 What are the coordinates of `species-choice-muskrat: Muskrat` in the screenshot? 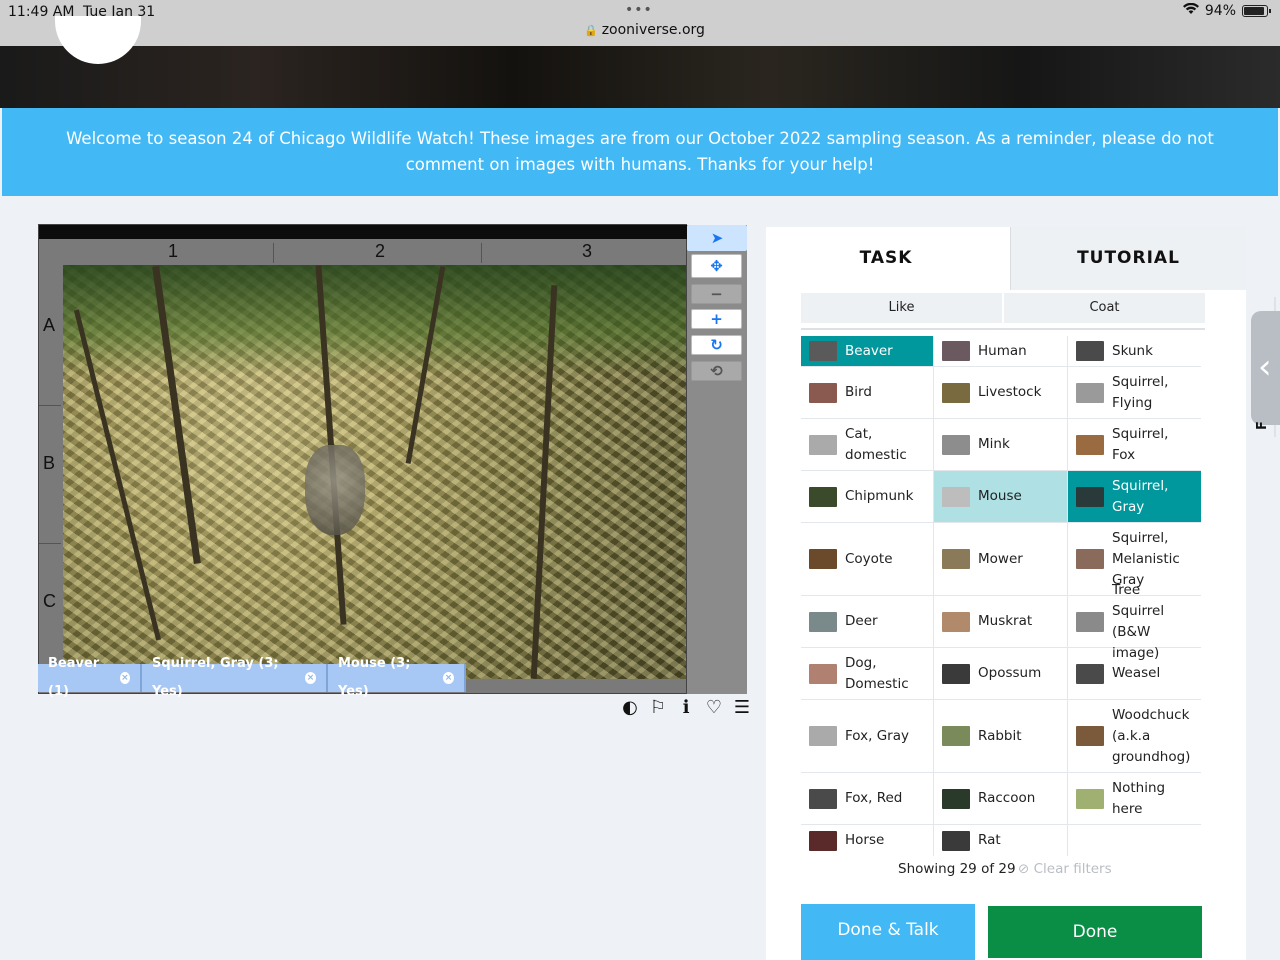 It's located at (1001, 622).